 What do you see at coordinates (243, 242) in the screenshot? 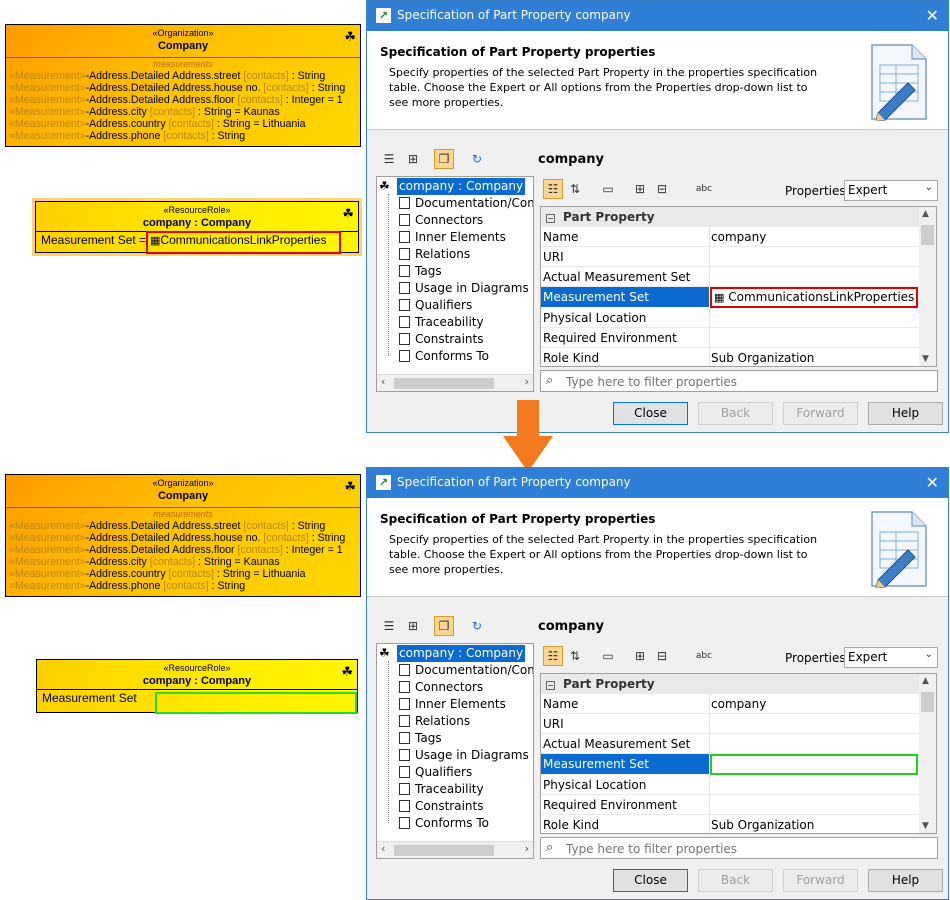
I see `slot-value-box: ▦CommunicationsLinkProperties` at bounding box center [243, 242].